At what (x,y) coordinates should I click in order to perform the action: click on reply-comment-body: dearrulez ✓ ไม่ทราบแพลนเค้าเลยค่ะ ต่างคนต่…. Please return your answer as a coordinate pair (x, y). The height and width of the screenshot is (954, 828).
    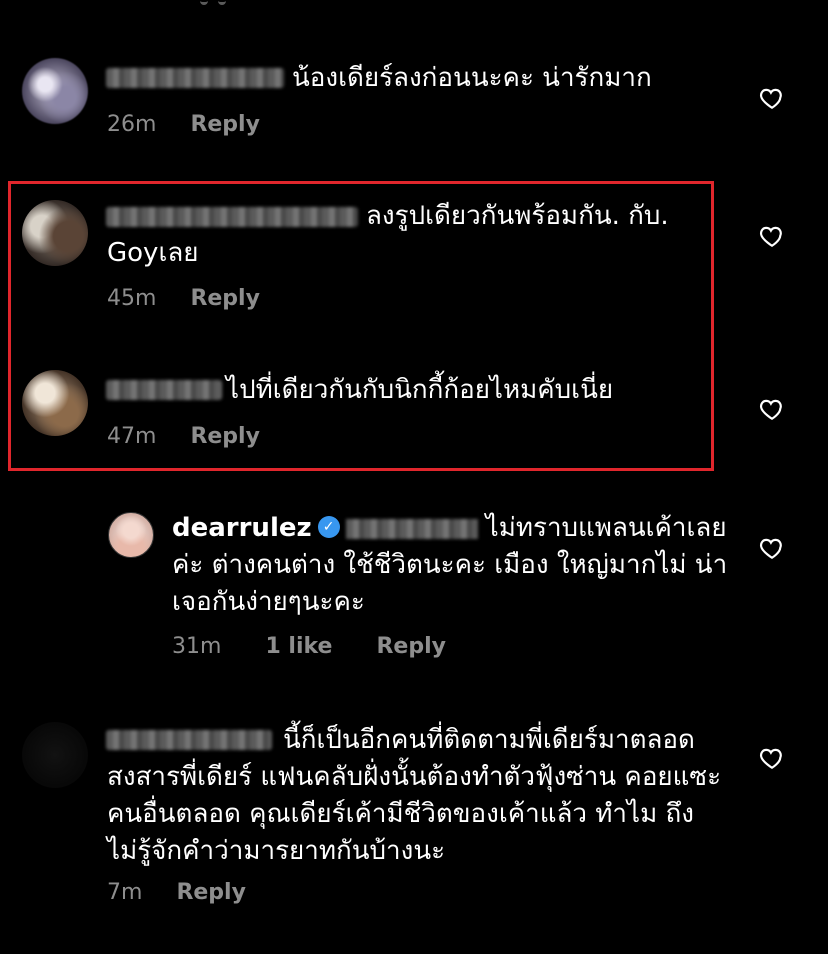
    Looking at the image, I should click on (452, 565).